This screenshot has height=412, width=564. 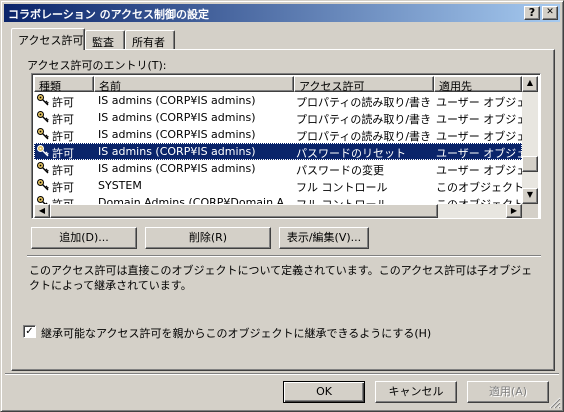 What do you see at coordinates (532, 13) in the screenshot?
I see `help-button: ?` at bounding box center [532, 13].